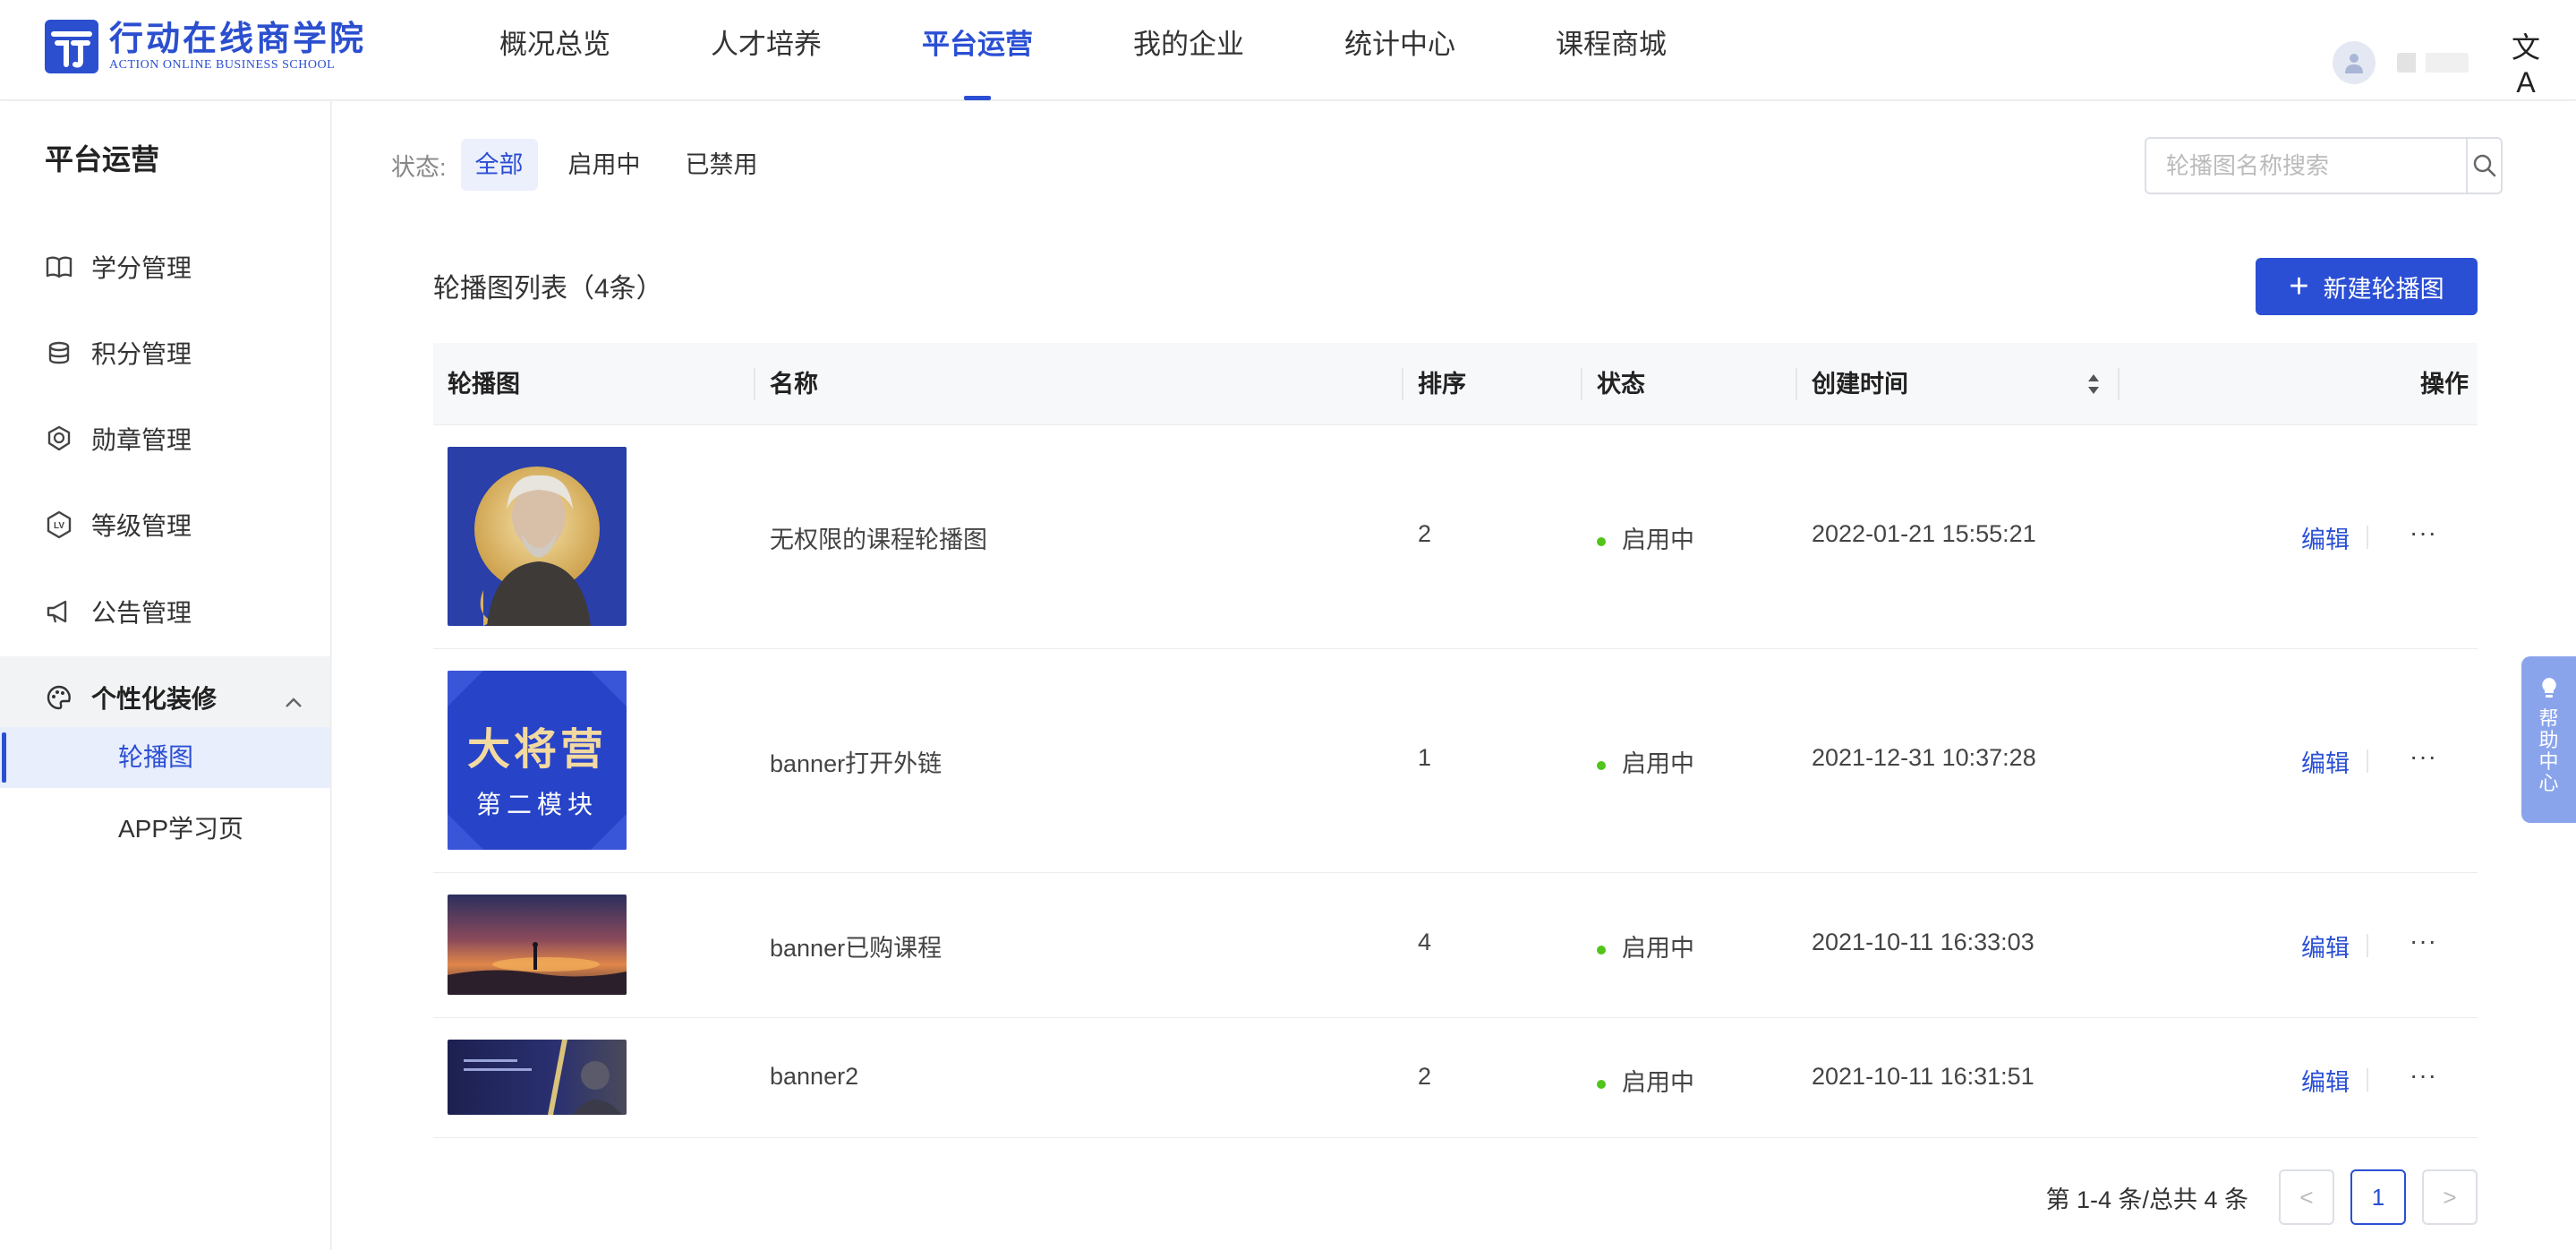 The height and width of the screenshot is (1250, 2576). Describe the element at coordinates (1611, 50) in the screenshot. I see `nav-item-course-mall: 课程商城` at that location.